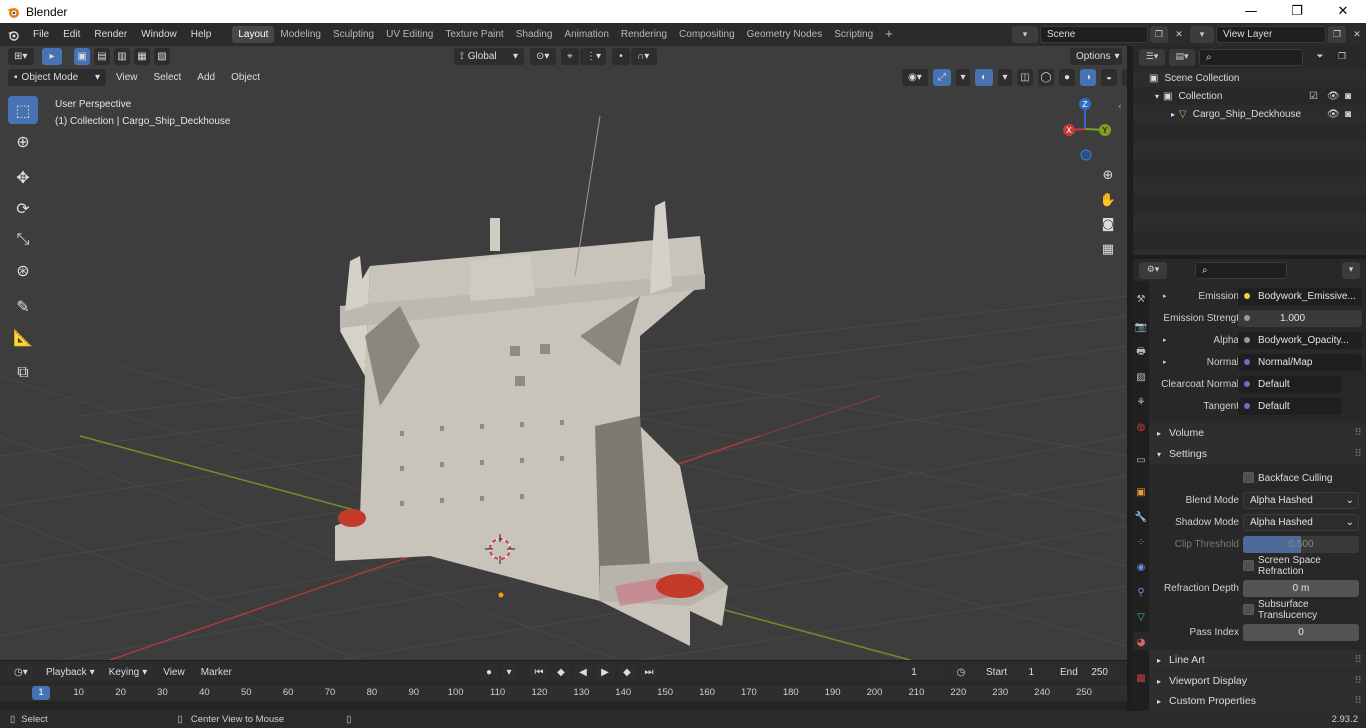 This screenshot has height=728, width=1366. What do you see at coordinates (122, 56) in the screenshot?
I see `mode-subtract-icon: ▥` at bounding box center [122, 56].